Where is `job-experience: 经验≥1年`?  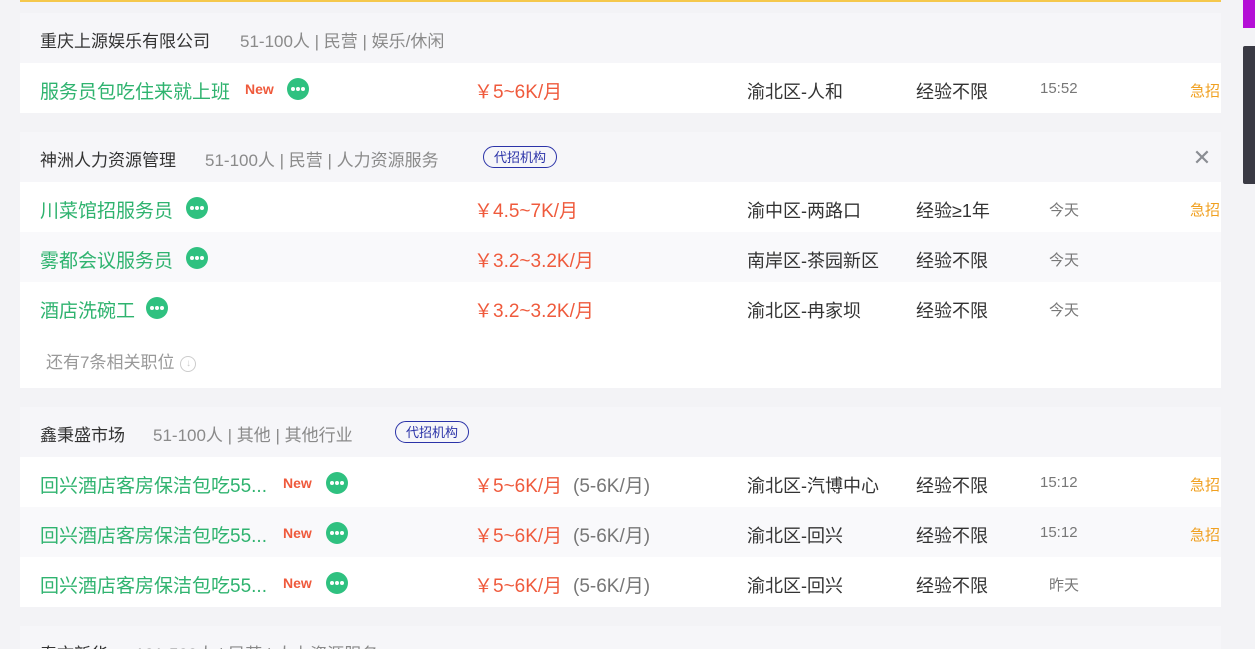
job-experience: 经验≥1年 is located at coordinates (953, 211).